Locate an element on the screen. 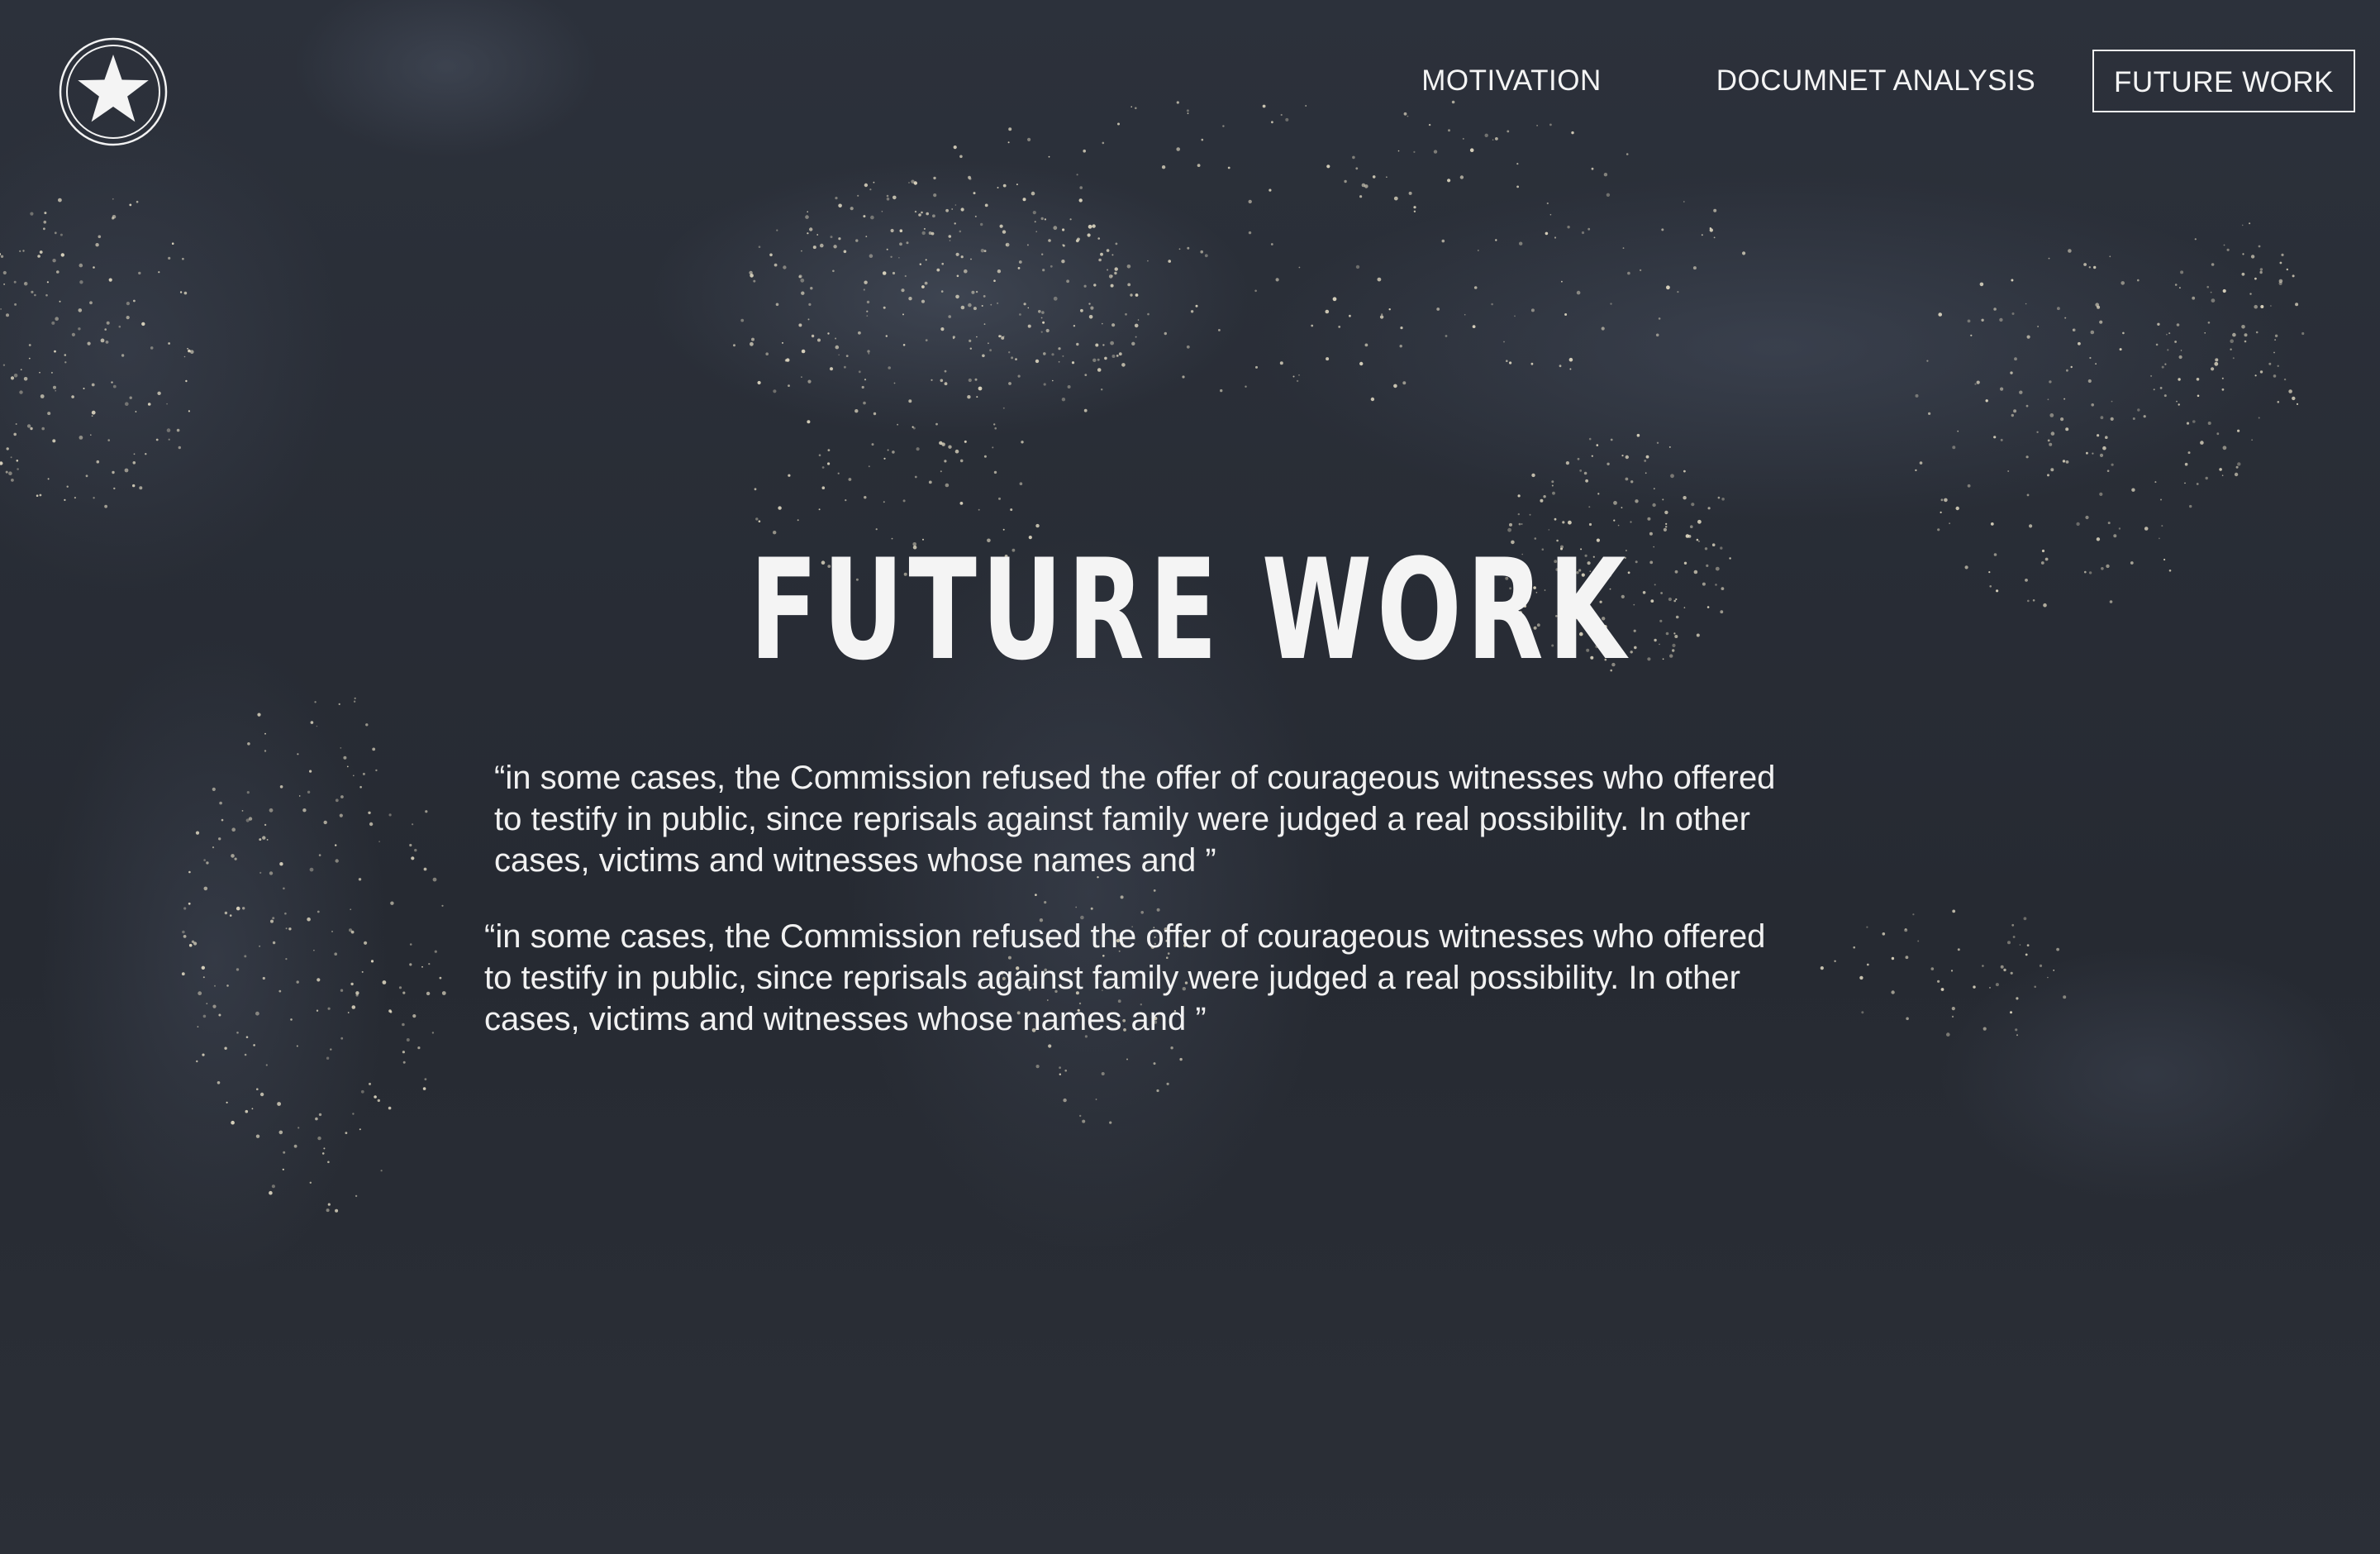  nav-item-document-analysis: DOCUMNET ANALYSIS is located at coordinates (1876, 81).